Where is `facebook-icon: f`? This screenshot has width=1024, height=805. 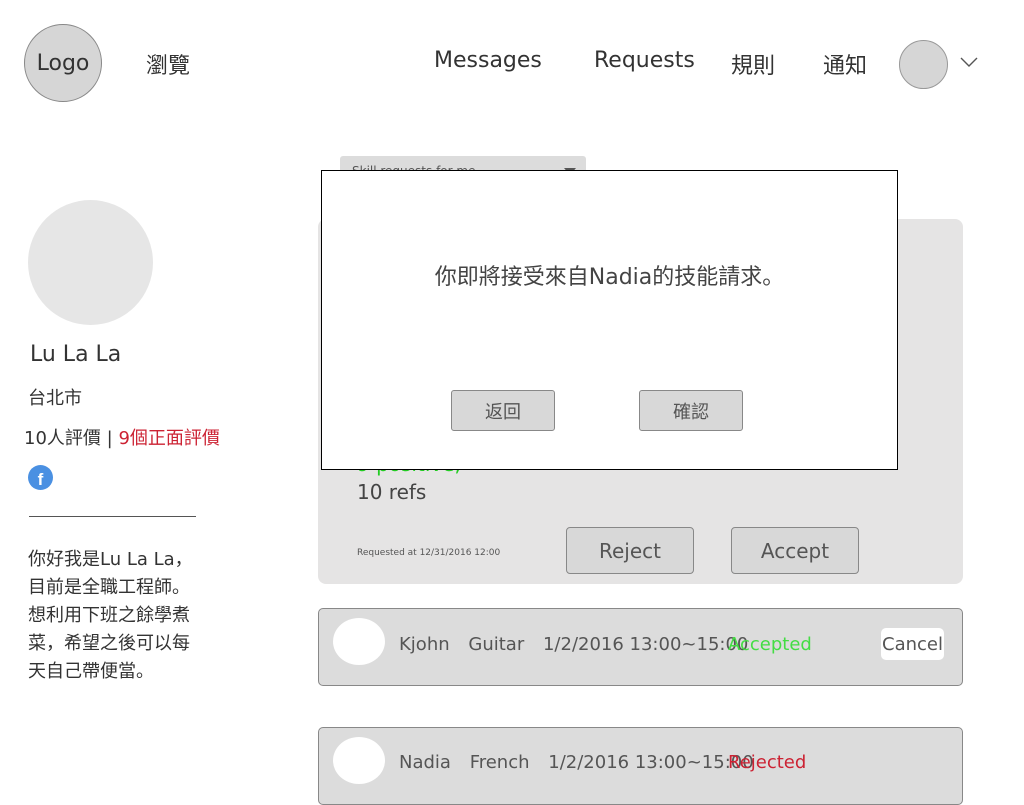
facebook-icon: f is located at coordinates (40, 477).